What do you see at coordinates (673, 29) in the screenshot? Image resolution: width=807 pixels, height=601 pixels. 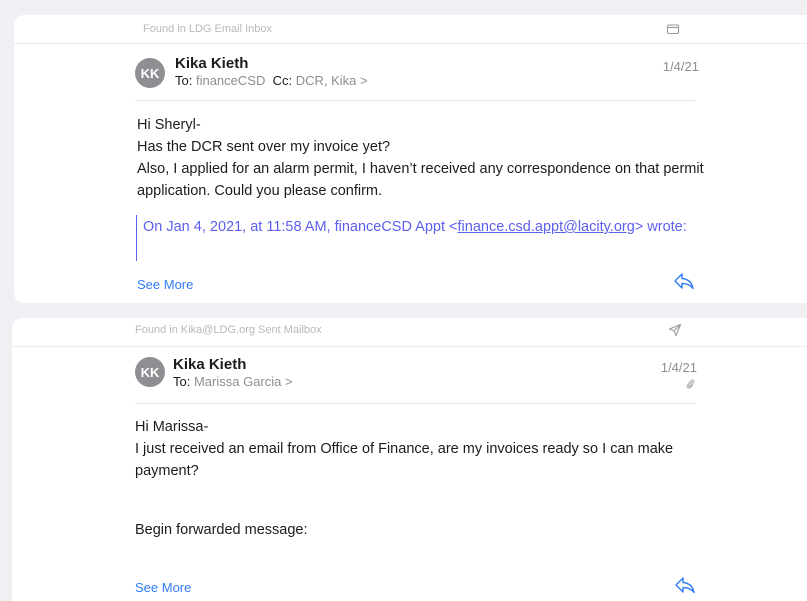 I see `tray-icon` at bounding box center [673, 29].